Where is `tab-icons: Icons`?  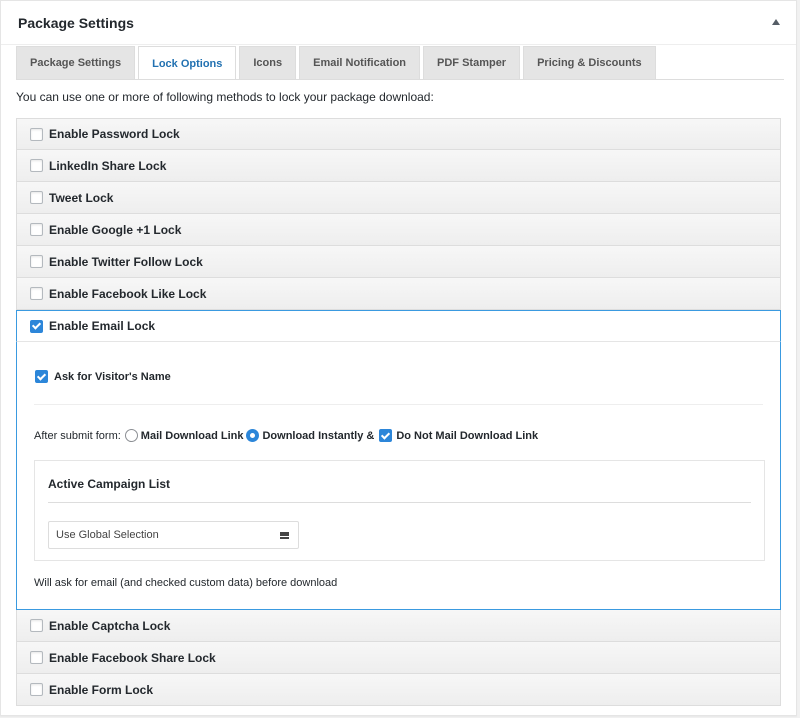 tab-icons: Icons is located at coordinates (268, 62).